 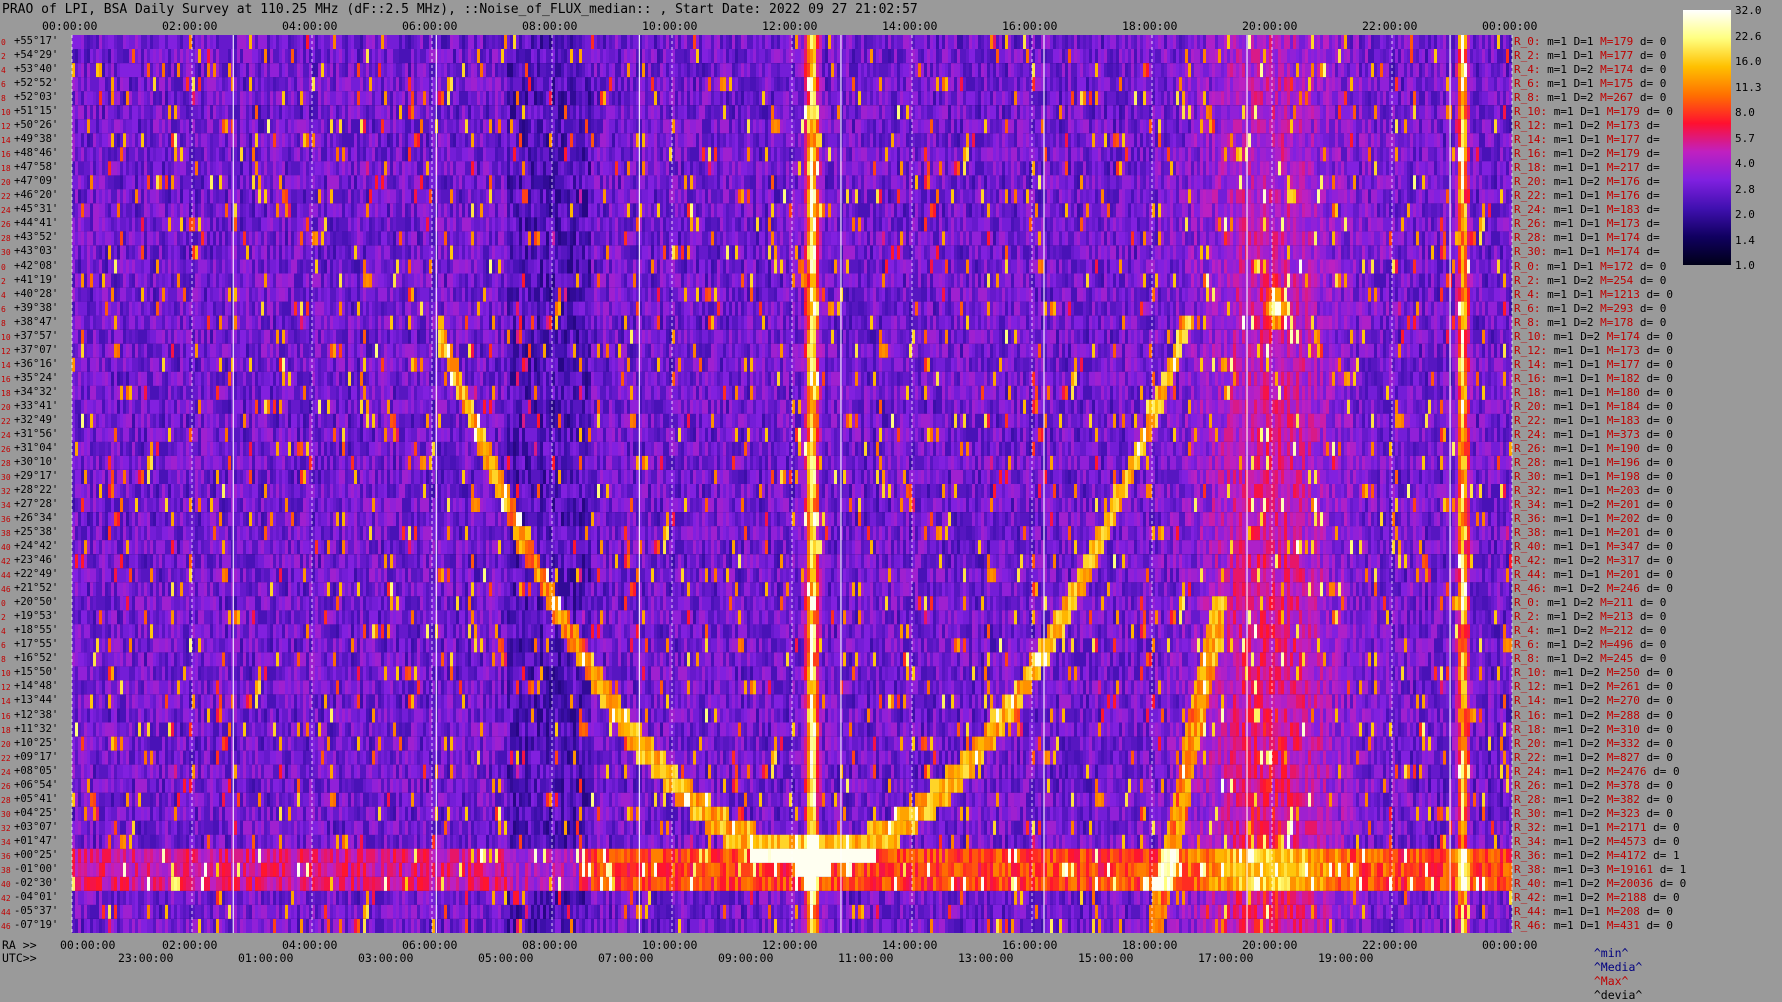 I want to click on declination-label: +11°32', so click(x=36, y=728).